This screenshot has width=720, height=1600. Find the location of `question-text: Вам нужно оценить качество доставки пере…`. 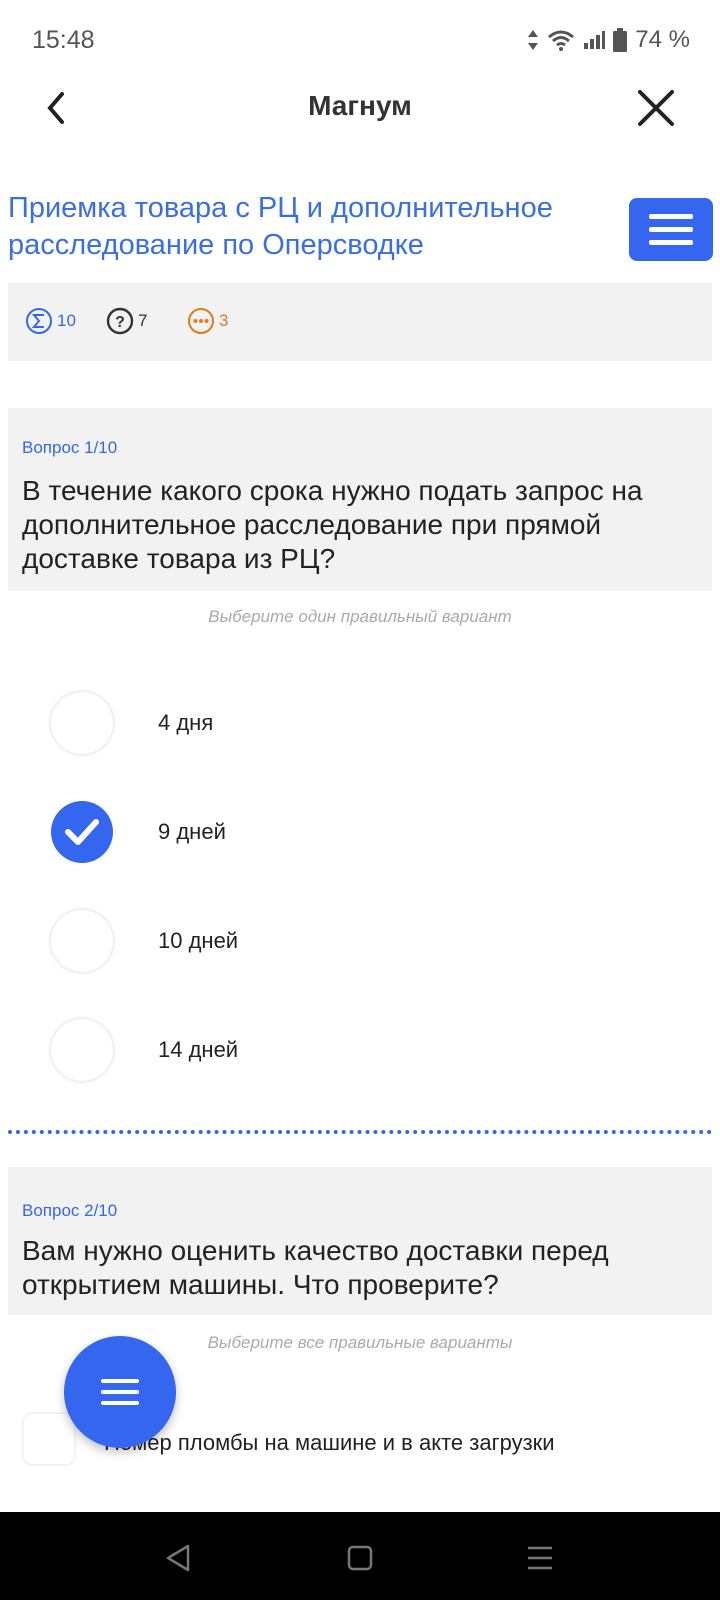

question-text: Вам нужно оценить качество доставки пере… is located at coordinates (315, 1267).